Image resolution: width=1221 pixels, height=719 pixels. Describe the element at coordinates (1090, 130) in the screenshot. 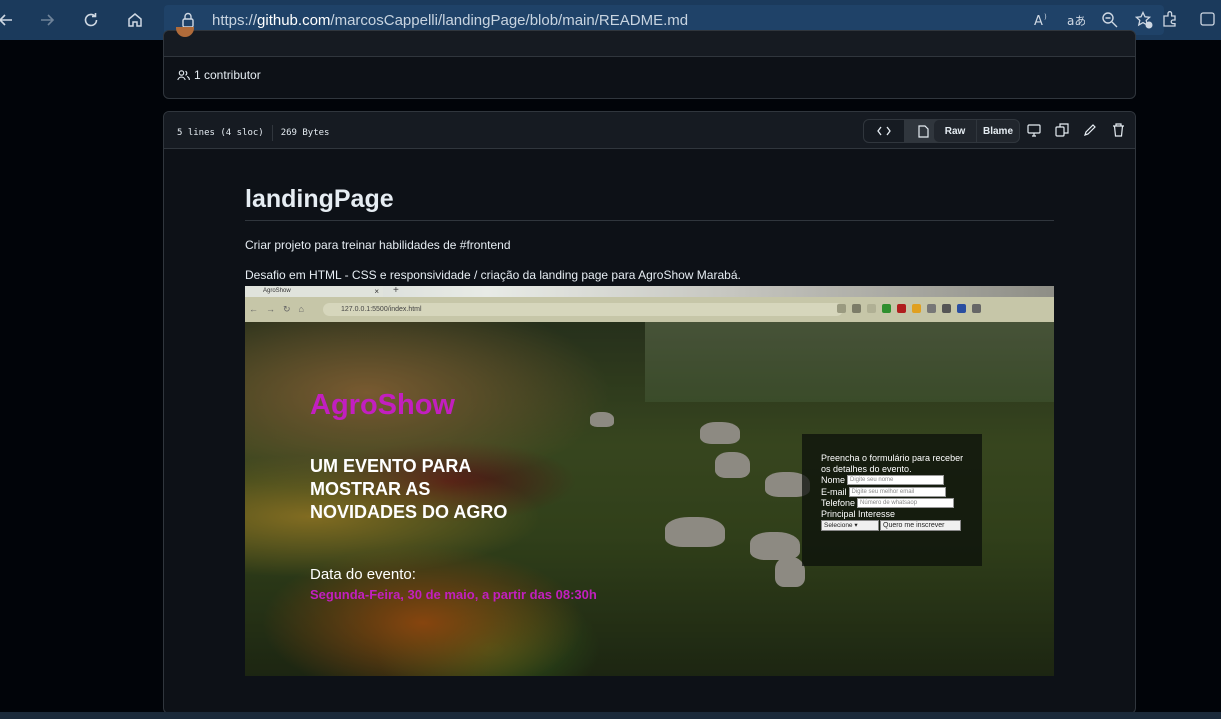

I see `edit-icon` at that location.